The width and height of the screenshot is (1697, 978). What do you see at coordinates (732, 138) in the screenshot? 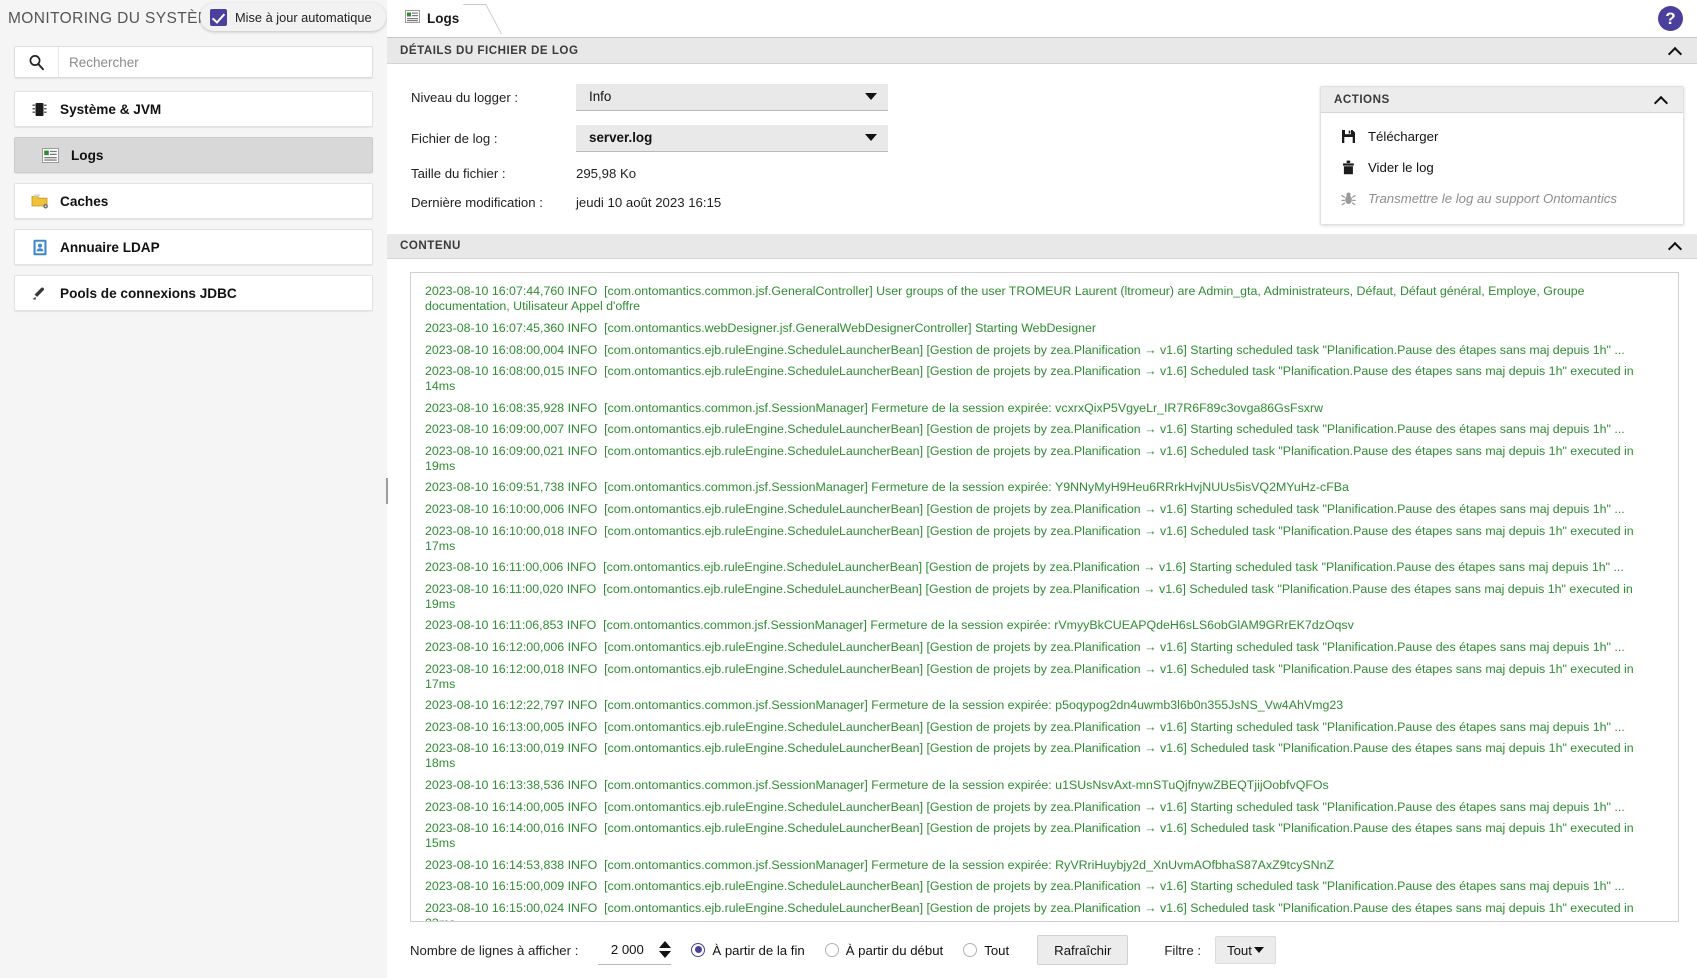
I see `log-file-select: server.log` at bounding box center [732, 138].